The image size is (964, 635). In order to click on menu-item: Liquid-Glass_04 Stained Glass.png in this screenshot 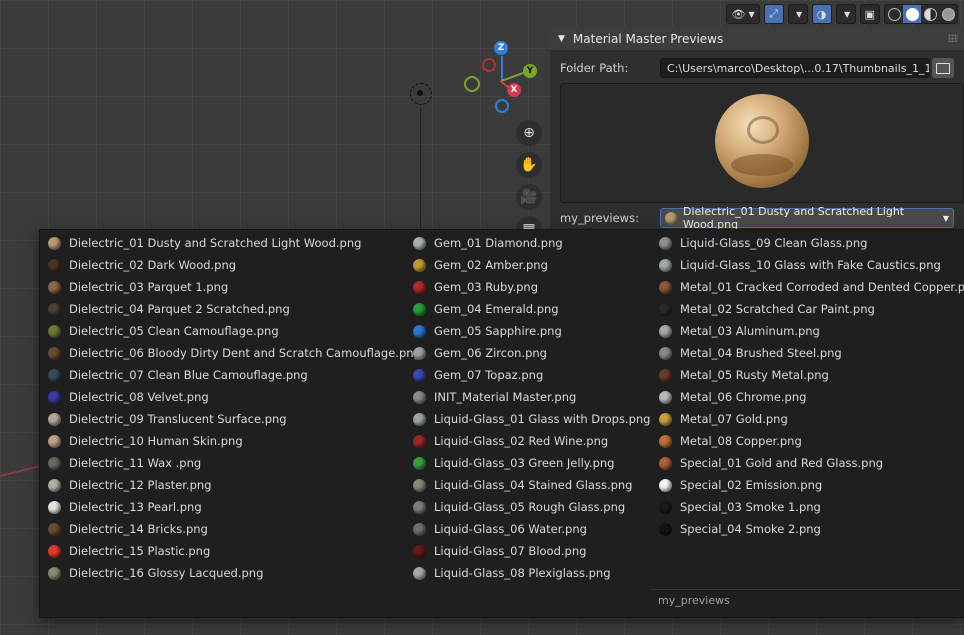, I will do `click(527, 485)`.